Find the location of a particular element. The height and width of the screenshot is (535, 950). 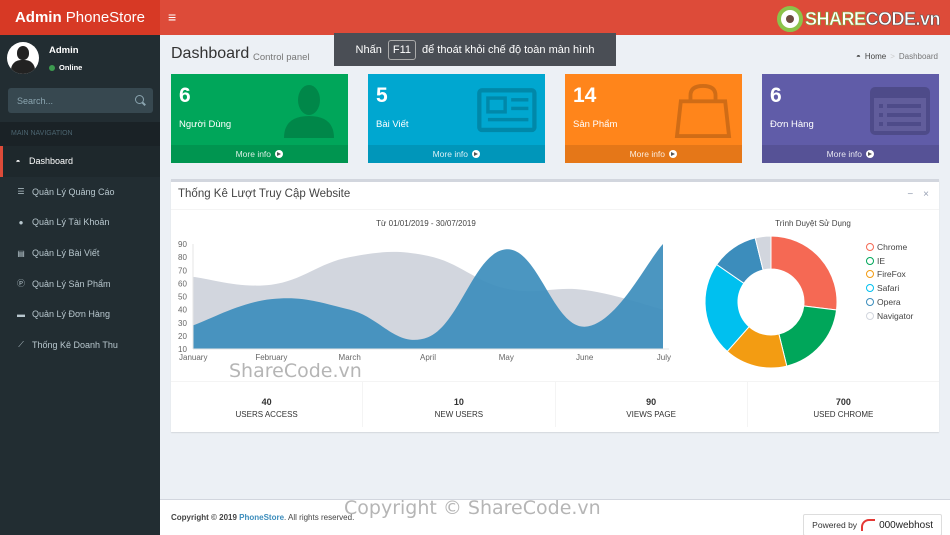

legend-label: Navigator is located at coordinates (895, 315).